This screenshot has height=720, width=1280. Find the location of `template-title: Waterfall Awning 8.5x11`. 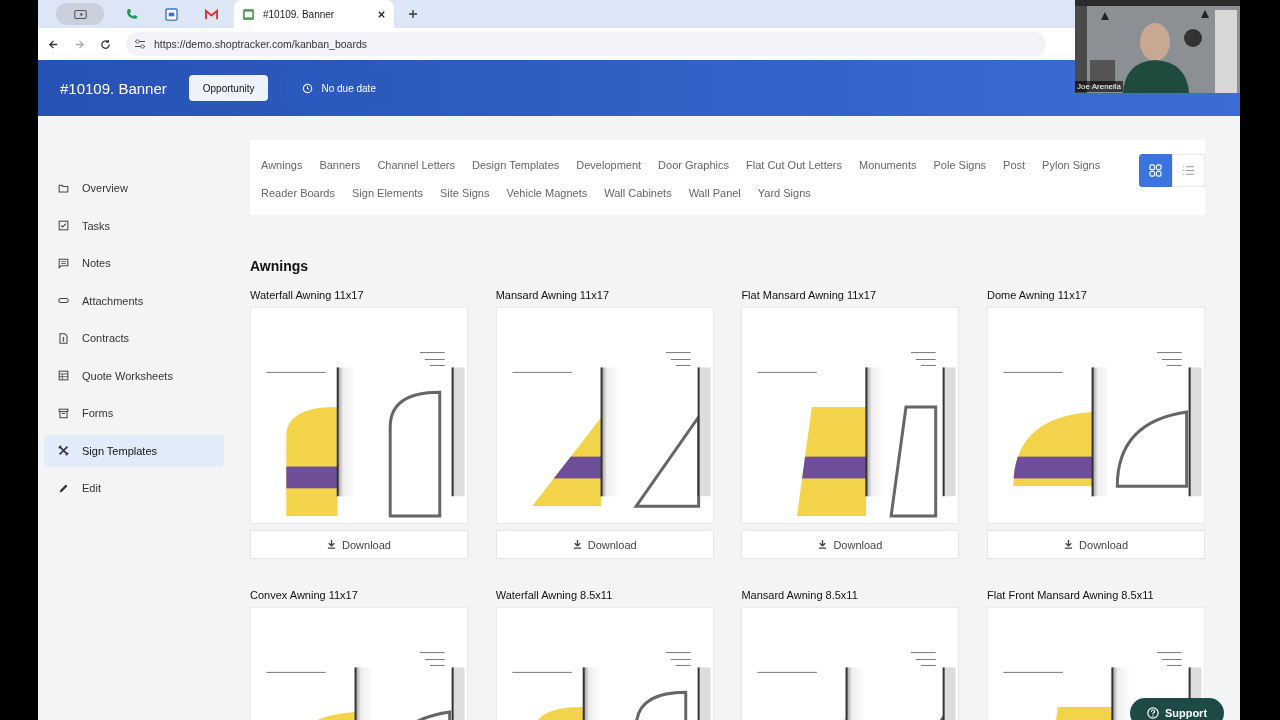

template-title: Waterfall Awning 8.5x11 is located at coordinates (554, 596).